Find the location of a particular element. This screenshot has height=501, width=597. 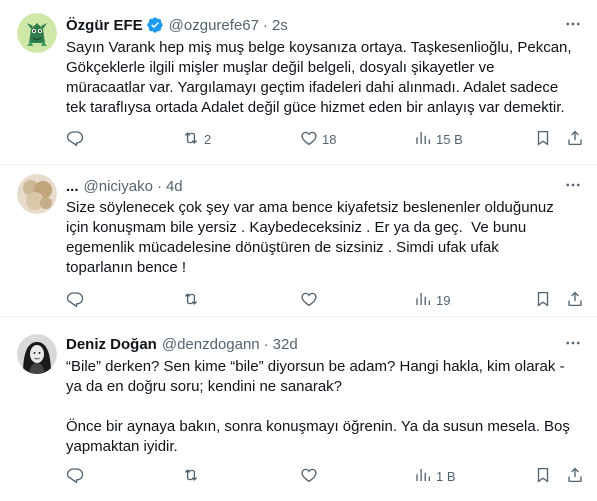

retweet-count: 2 is located at coordinates (208, 139).